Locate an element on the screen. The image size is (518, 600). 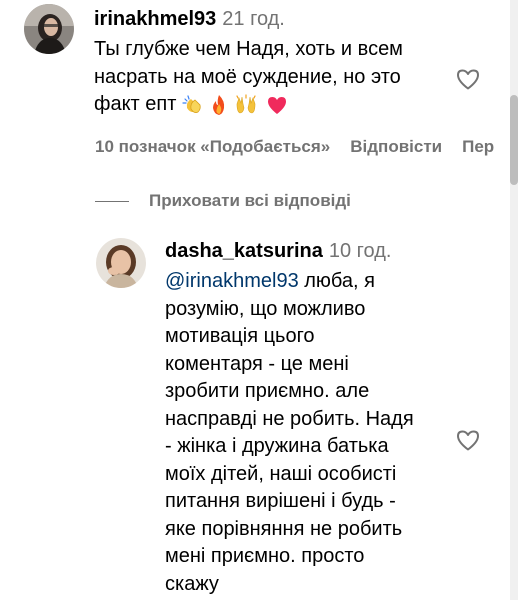
likes-count: 10 позначок «Подобається» is located at coordinates (212, 146).